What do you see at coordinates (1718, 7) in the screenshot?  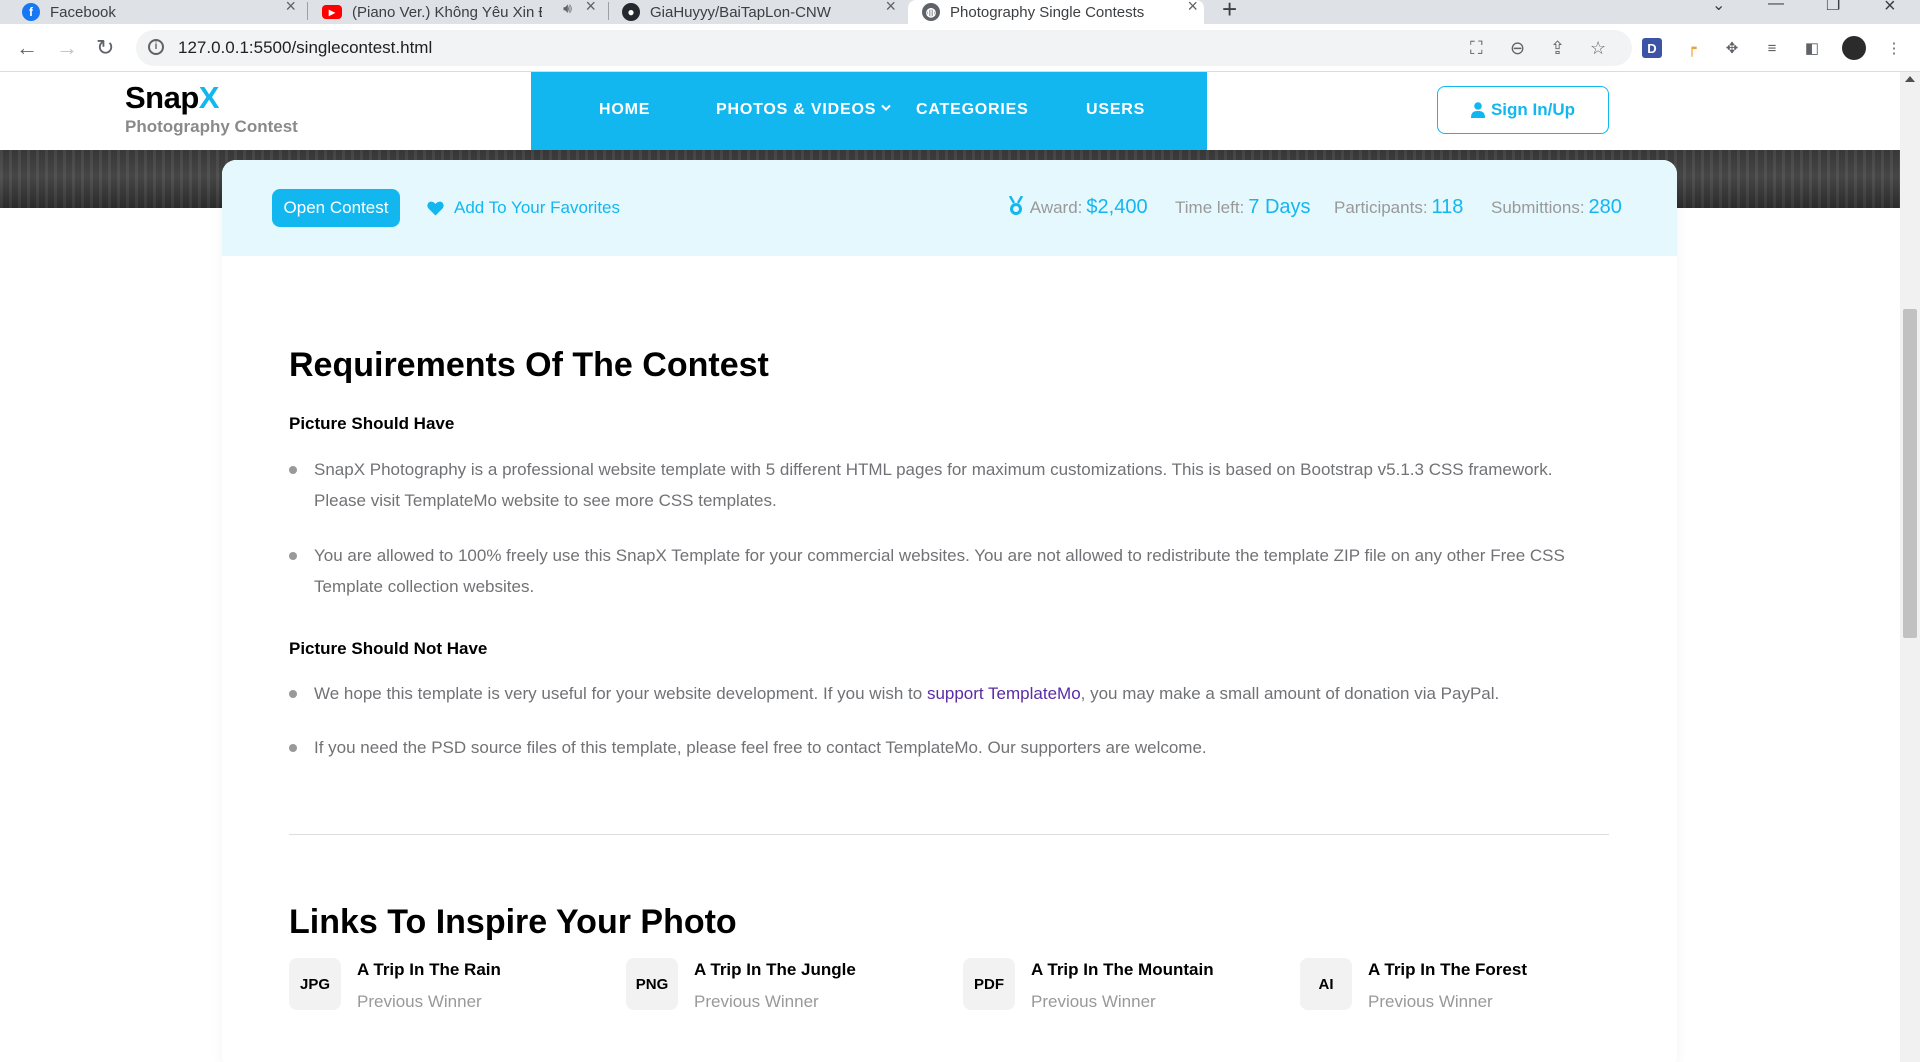 I see `tab-search-icon: ⌄` at bounding box center [1718, 7].